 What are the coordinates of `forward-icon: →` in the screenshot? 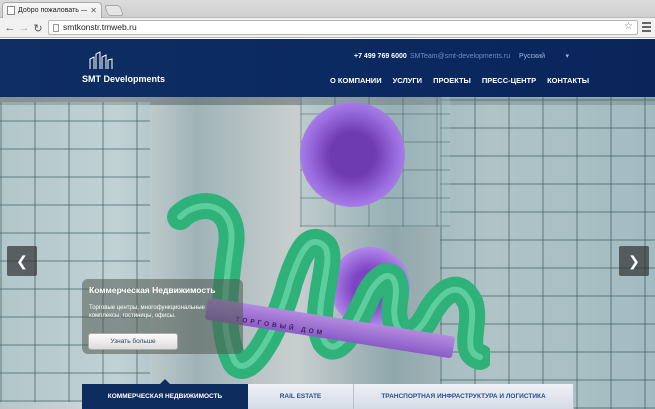 It's located at (24, 28).